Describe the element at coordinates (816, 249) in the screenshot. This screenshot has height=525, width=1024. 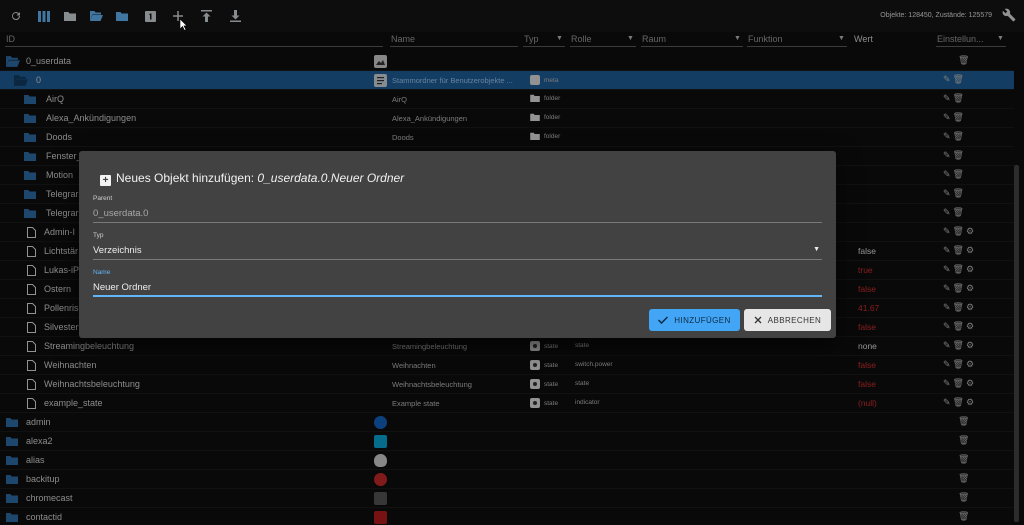
I see `chevron-down-icon: ▼` at that location.